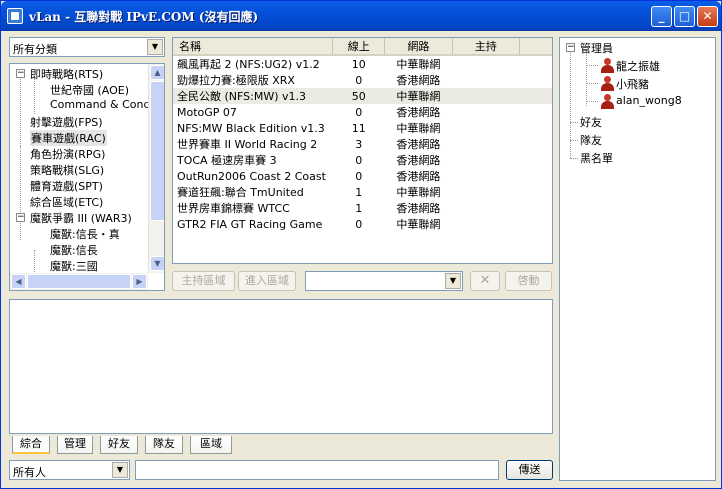  I want to click on tree-item-rac: 賽車遊戲(RAC), so click(68, 138).